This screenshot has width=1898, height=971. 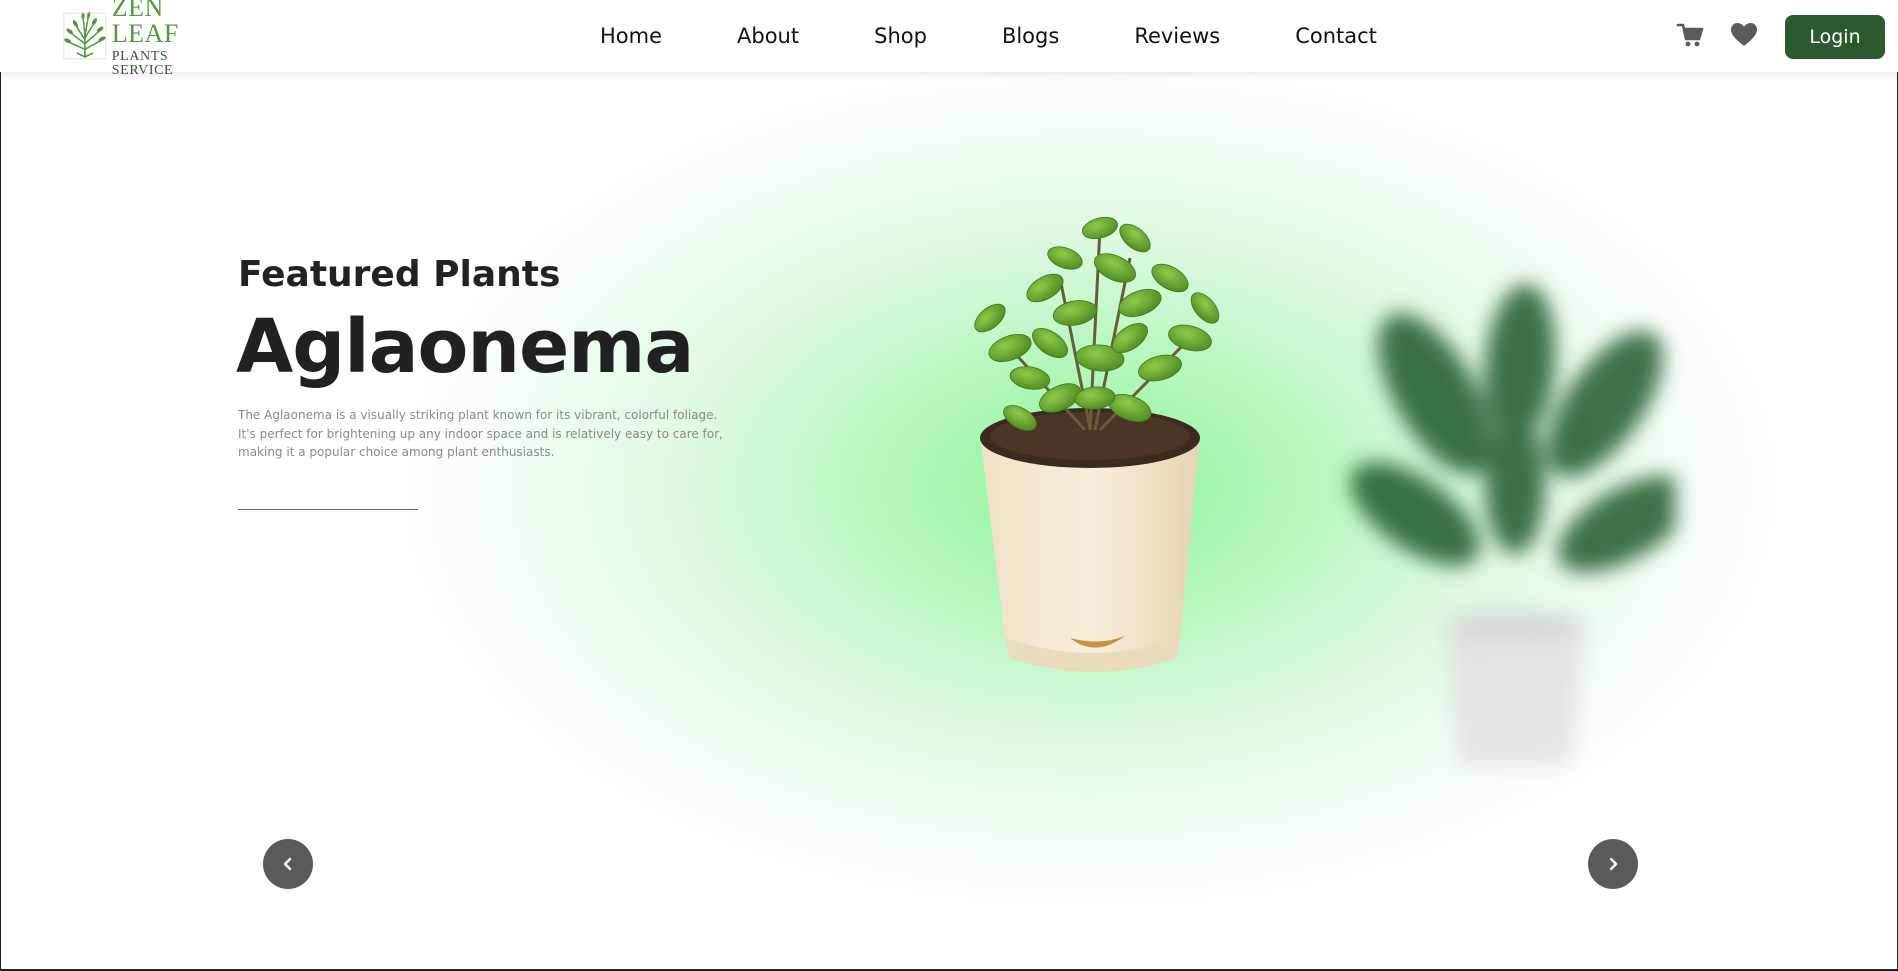 I want to click on brand-subtitle: PLANTS SERVICE, so click(x=142, y=63).